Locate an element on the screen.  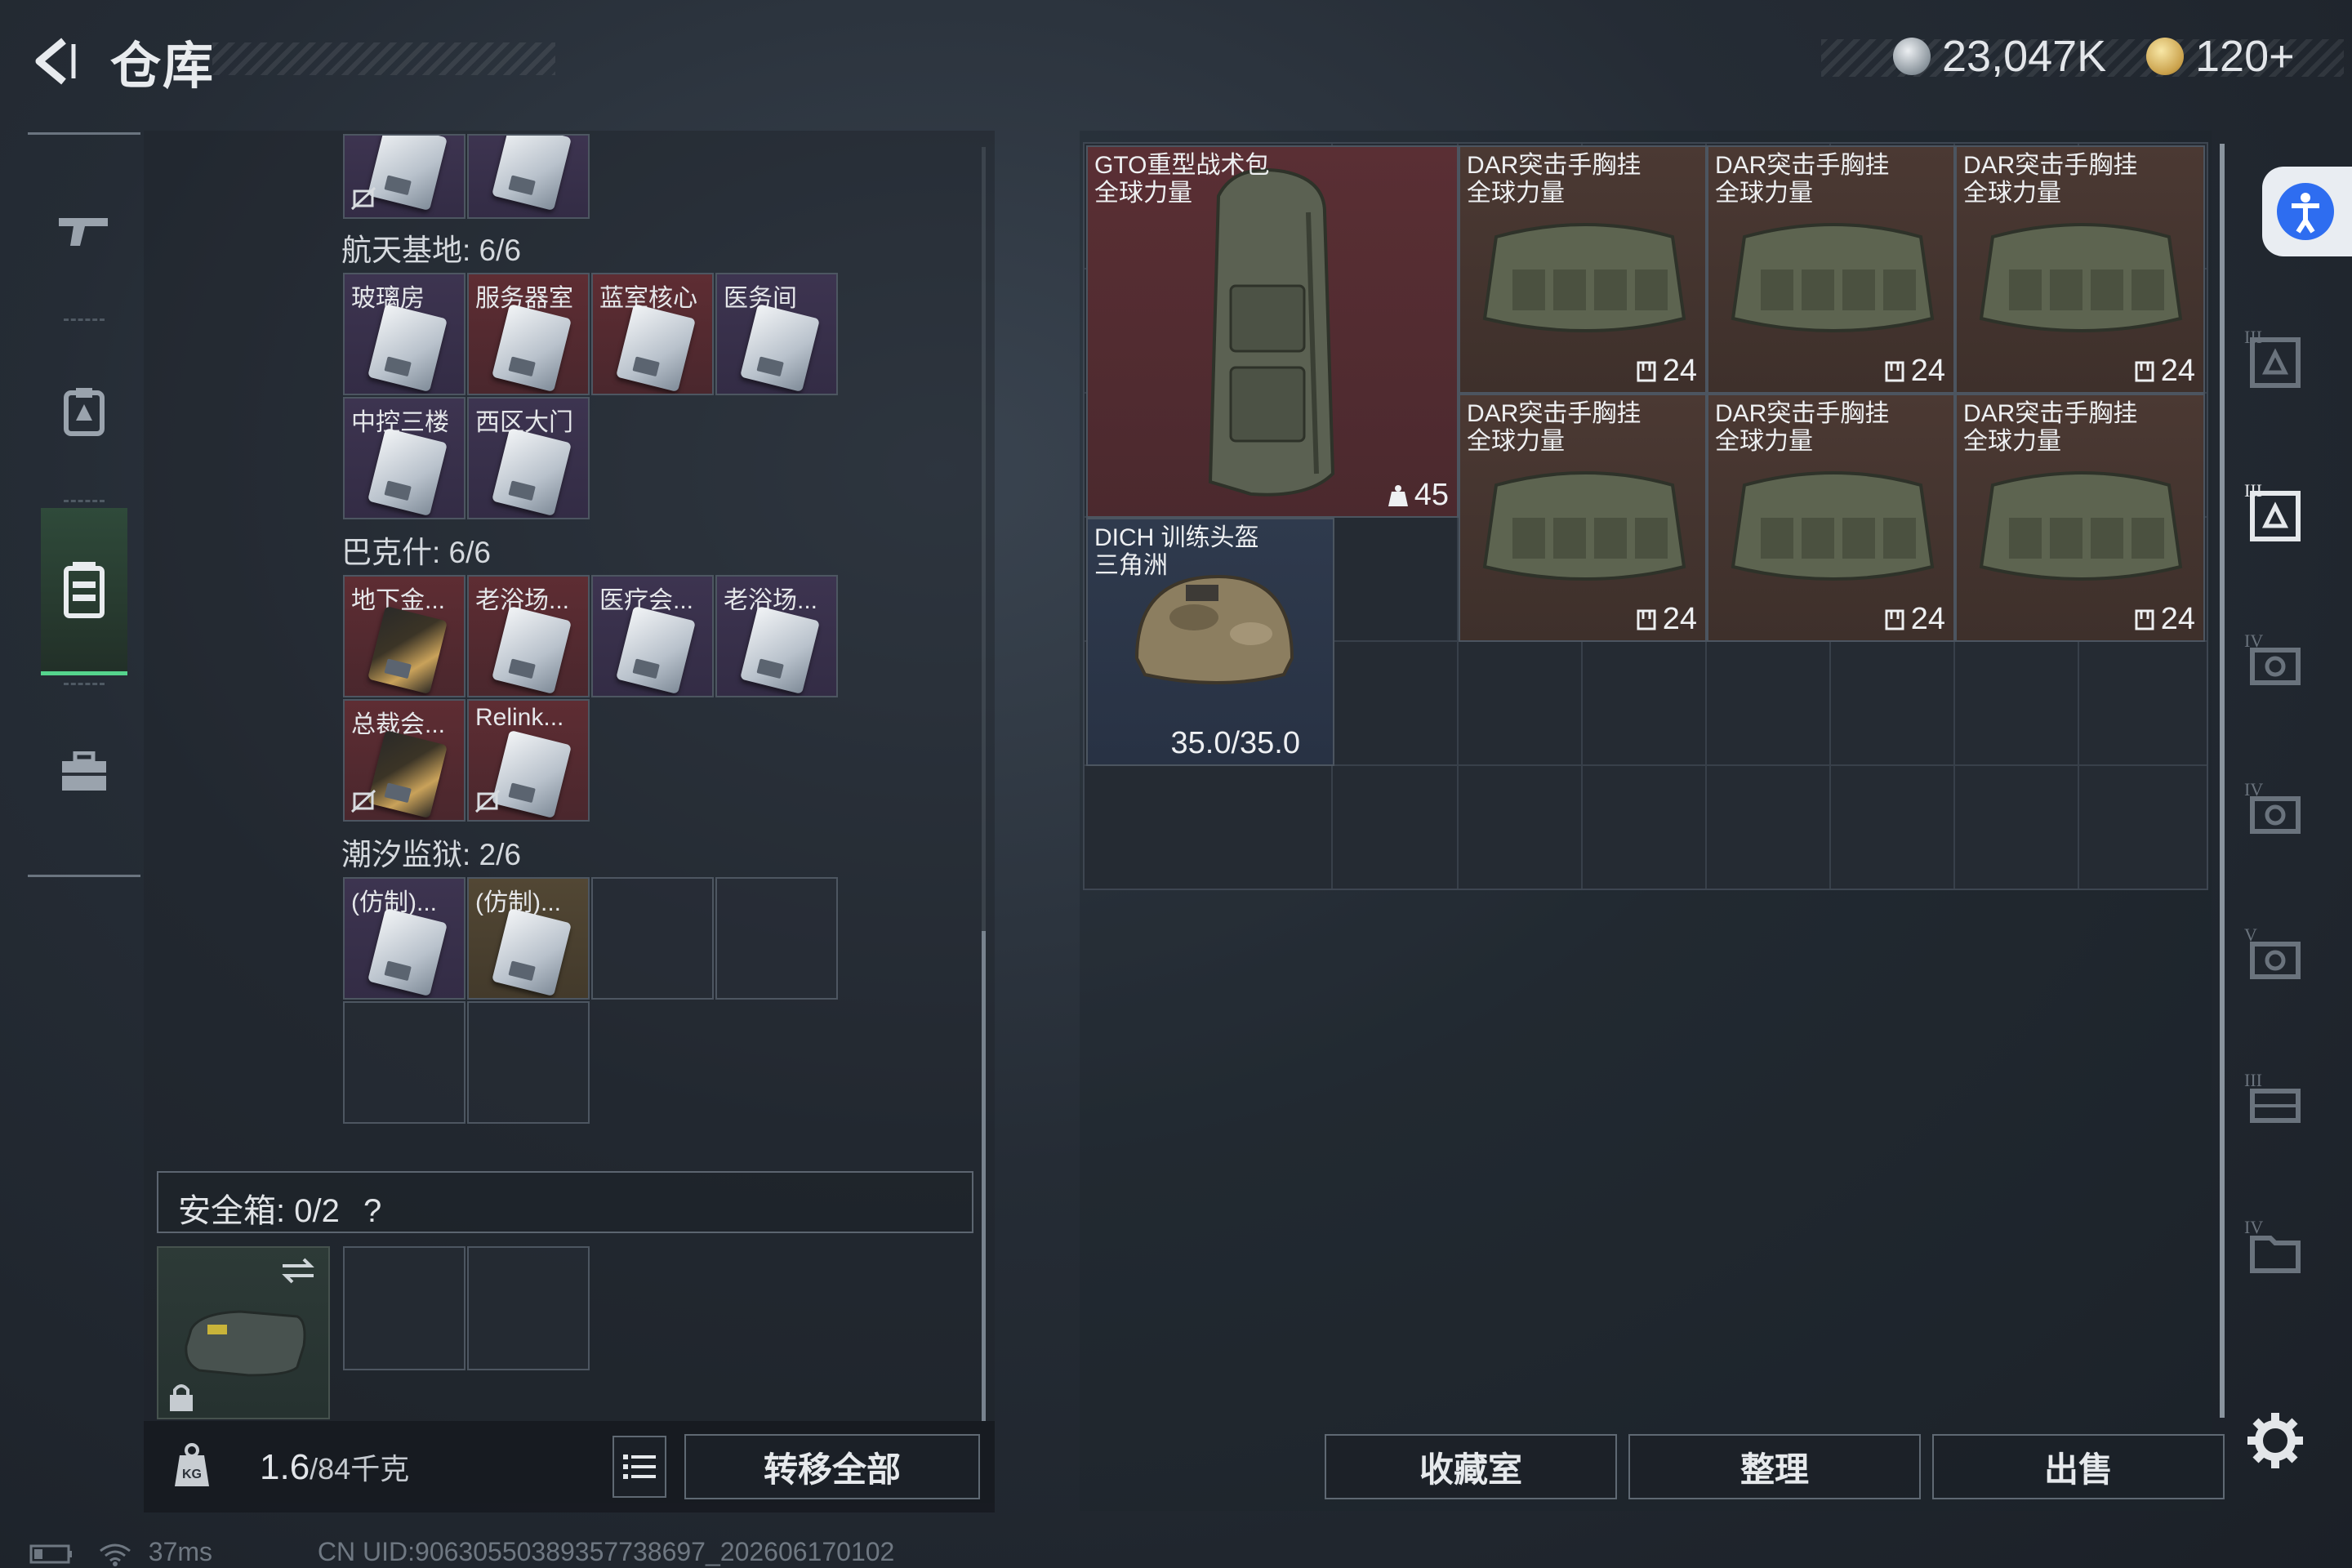
back-arrow-icon is located at coordinates (53, 61).